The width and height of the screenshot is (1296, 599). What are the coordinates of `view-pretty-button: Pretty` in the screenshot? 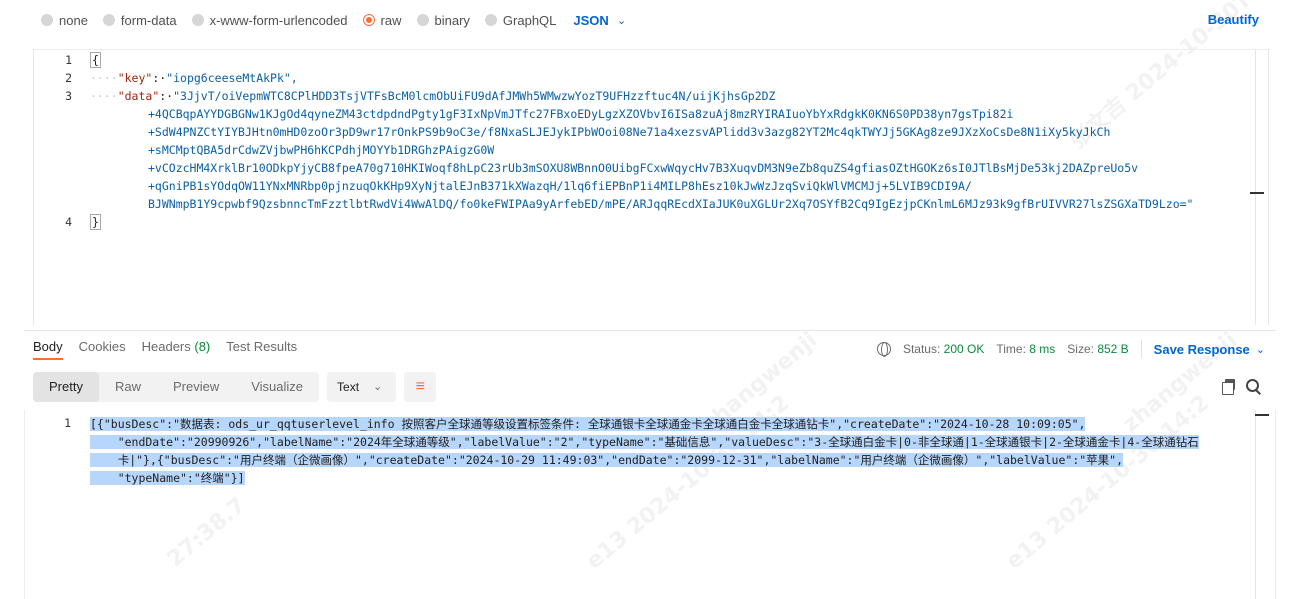 It's located at (66, 387).